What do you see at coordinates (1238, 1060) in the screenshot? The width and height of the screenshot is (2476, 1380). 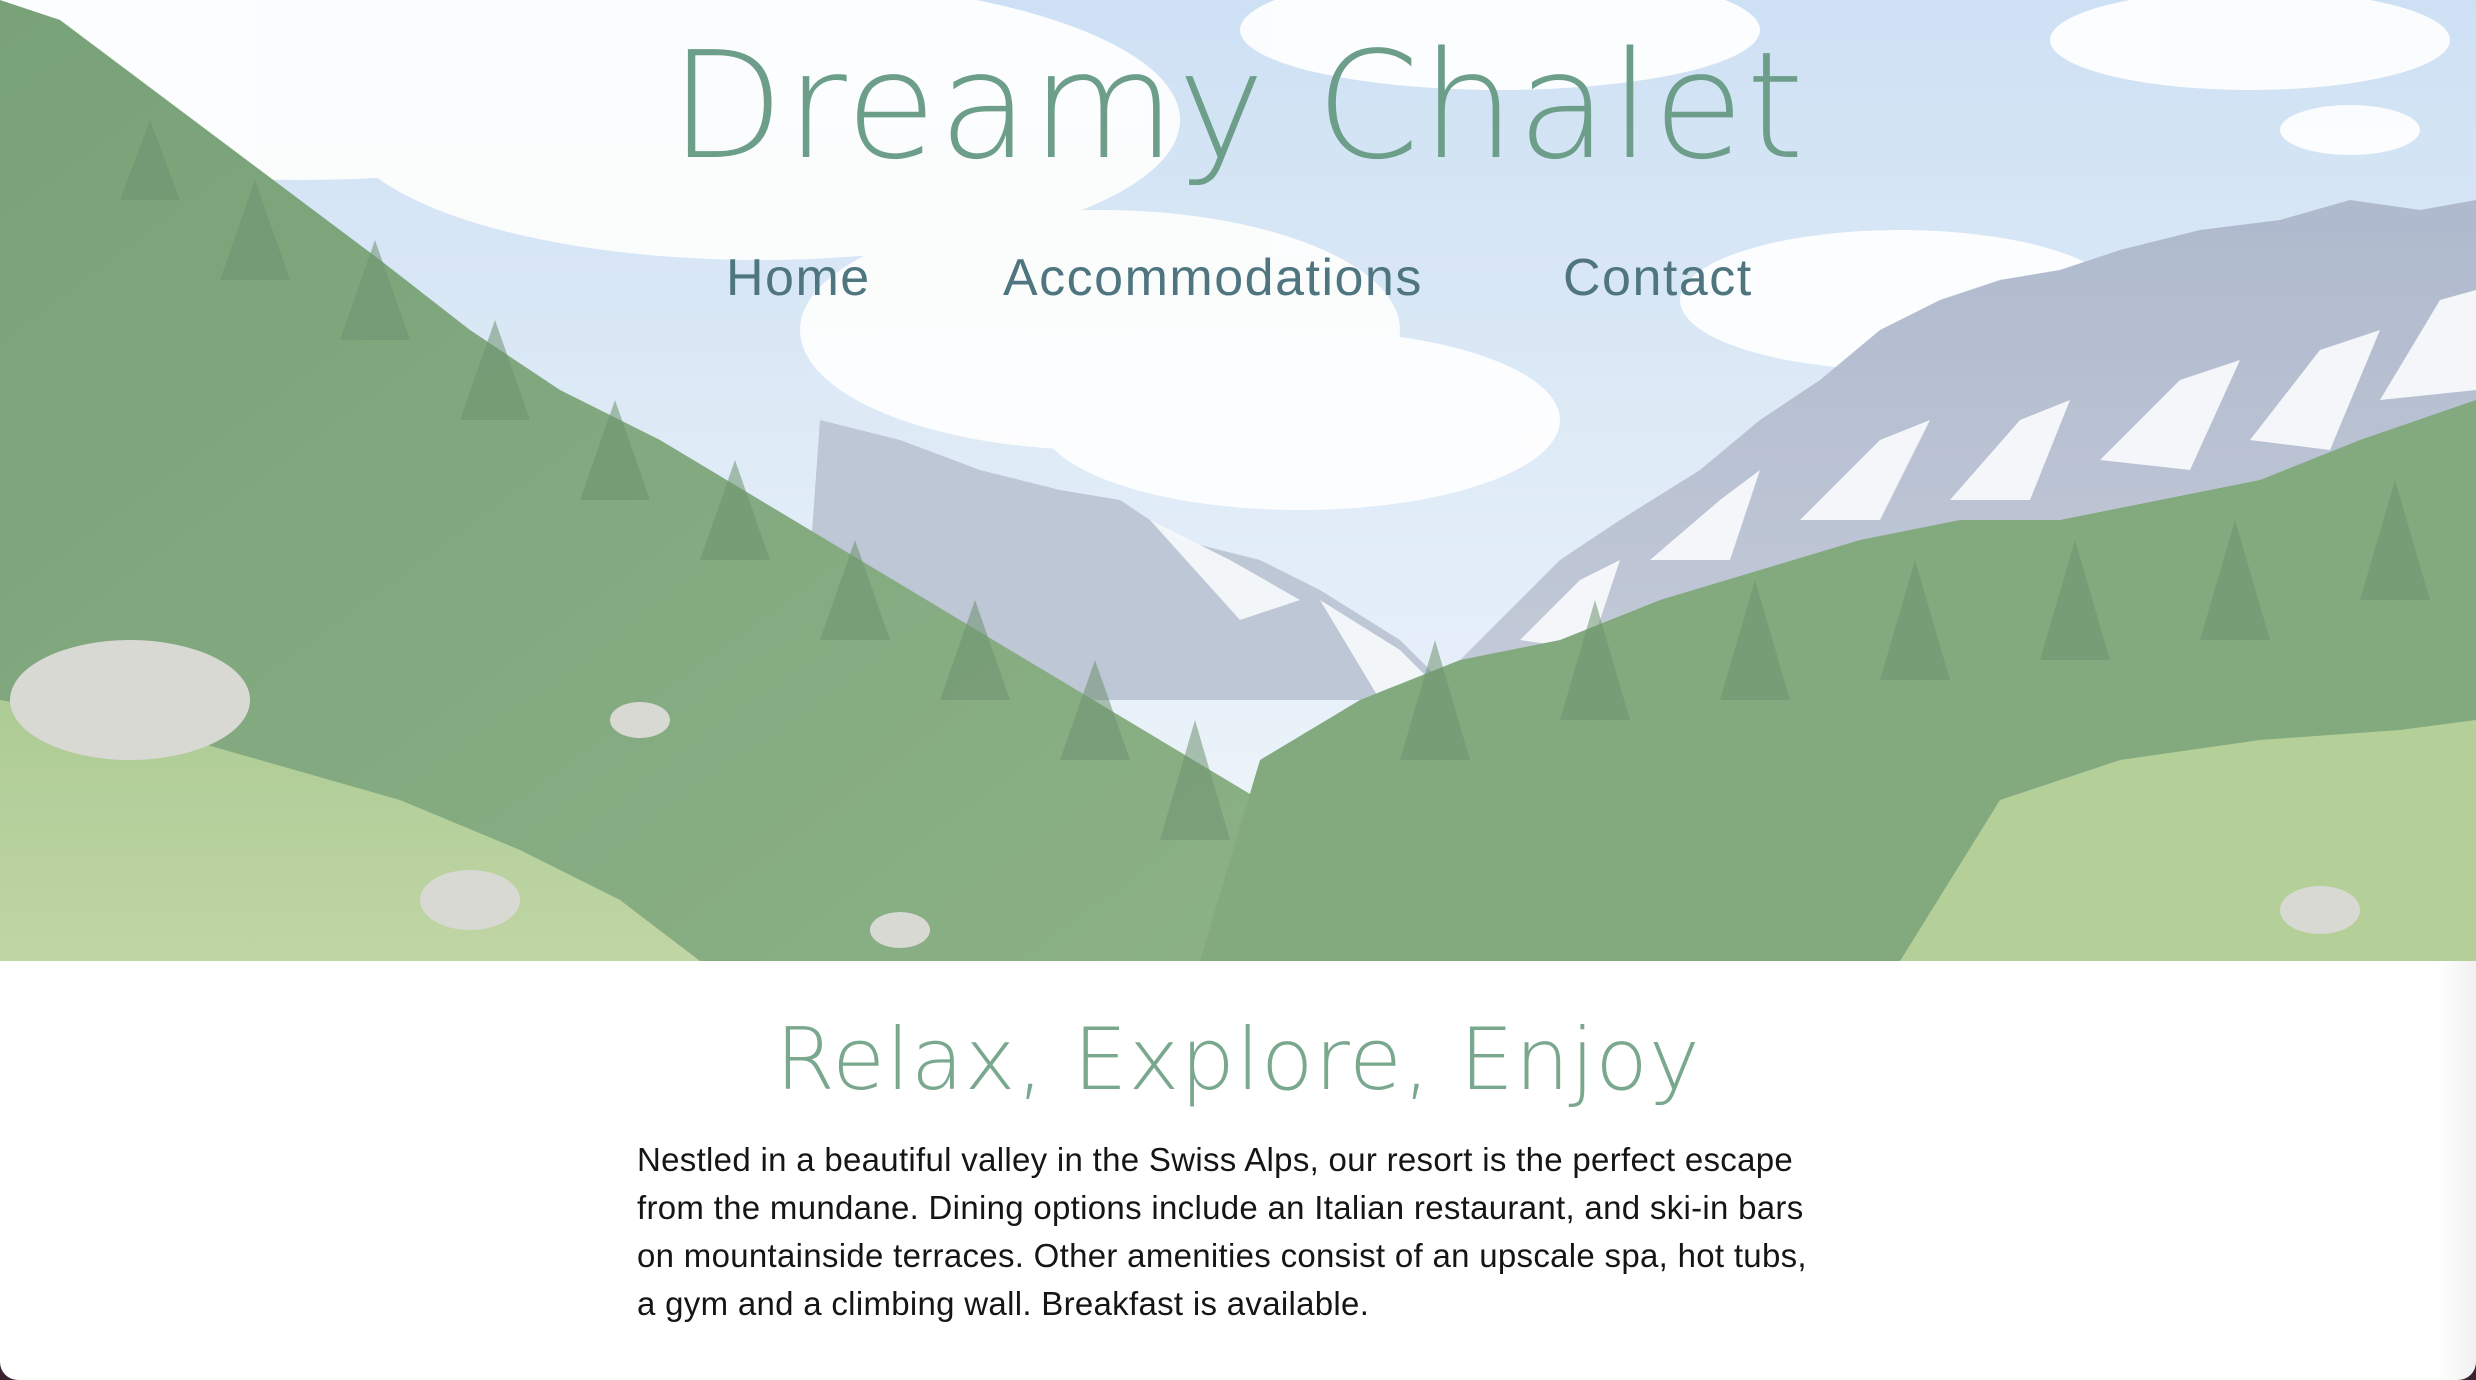 I see `section-heading: Relax, Explore, Enjoy` at bounding box center [1238, 1060].